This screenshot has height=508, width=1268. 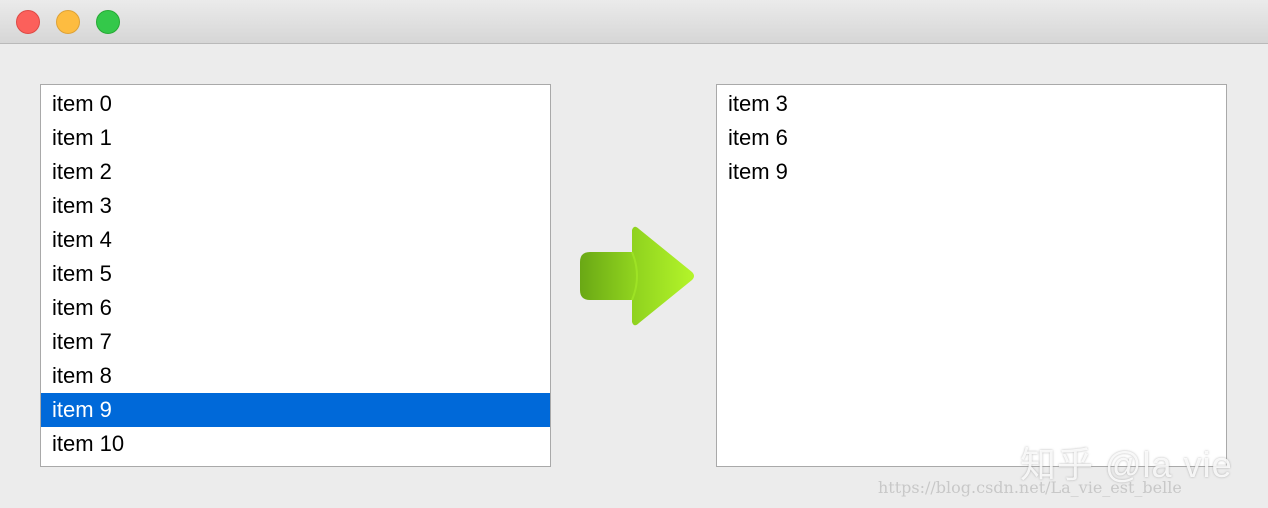 I want to click on list-item: item 7, so click(x=295, y=342).